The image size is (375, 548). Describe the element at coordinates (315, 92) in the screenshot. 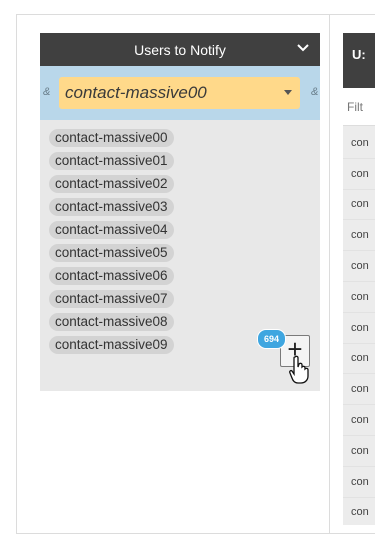

I see `and-operator-right: &` at that location.